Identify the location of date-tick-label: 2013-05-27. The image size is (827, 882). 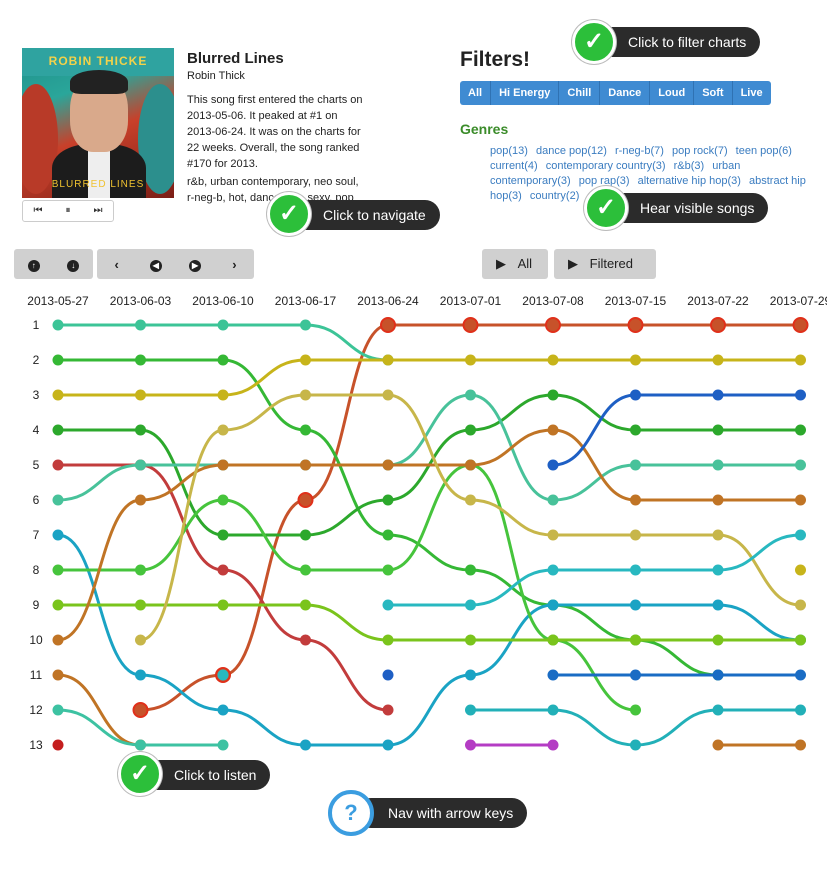
(58, 301).